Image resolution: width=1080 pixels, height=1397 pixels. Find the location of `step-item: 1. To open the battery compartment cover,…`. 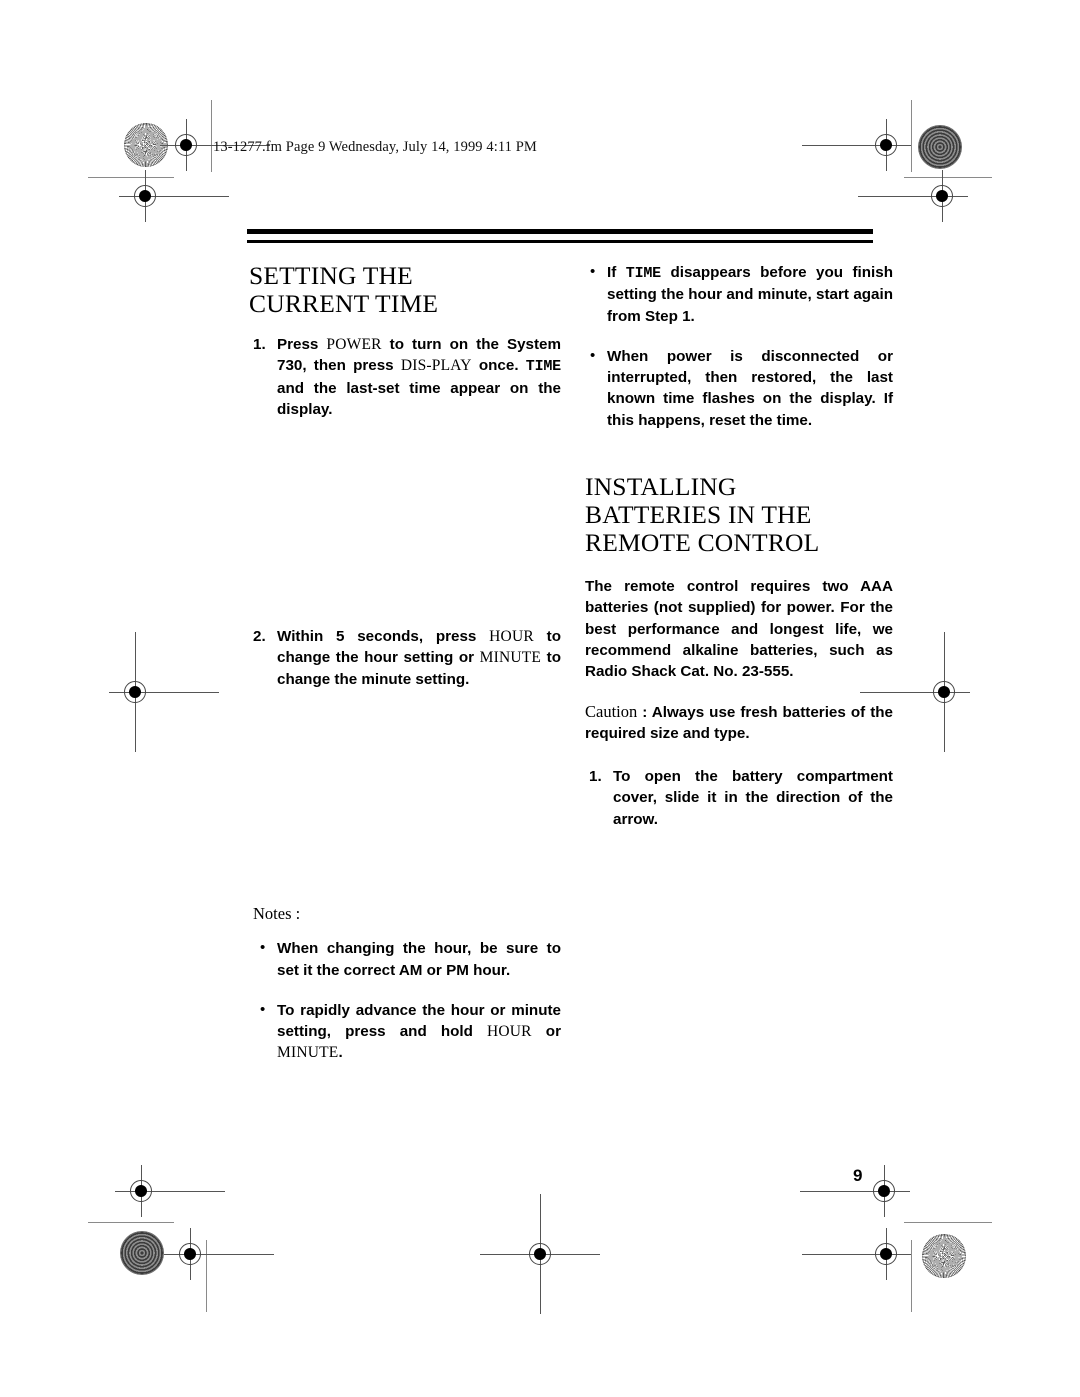

step-item: 1. To open the battery compartment cover,… is located at coordinates (739, 798).